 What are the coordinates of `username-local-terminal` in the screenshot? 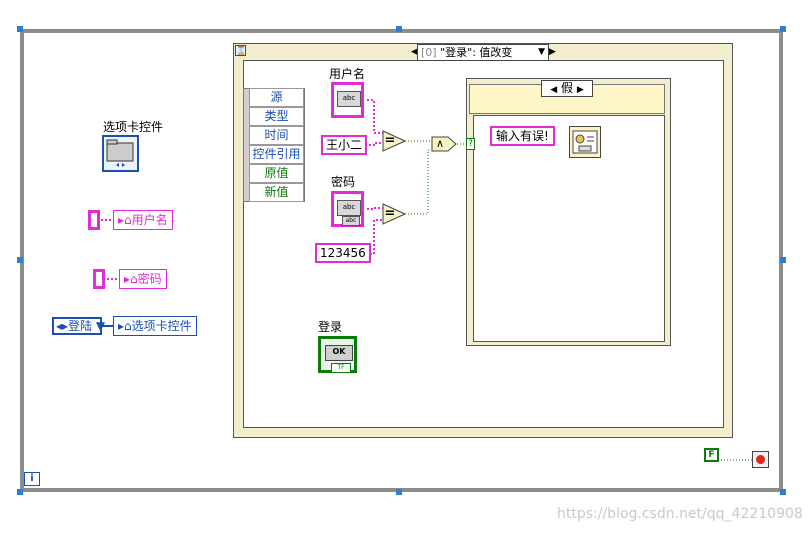 It's located at (94, 220).